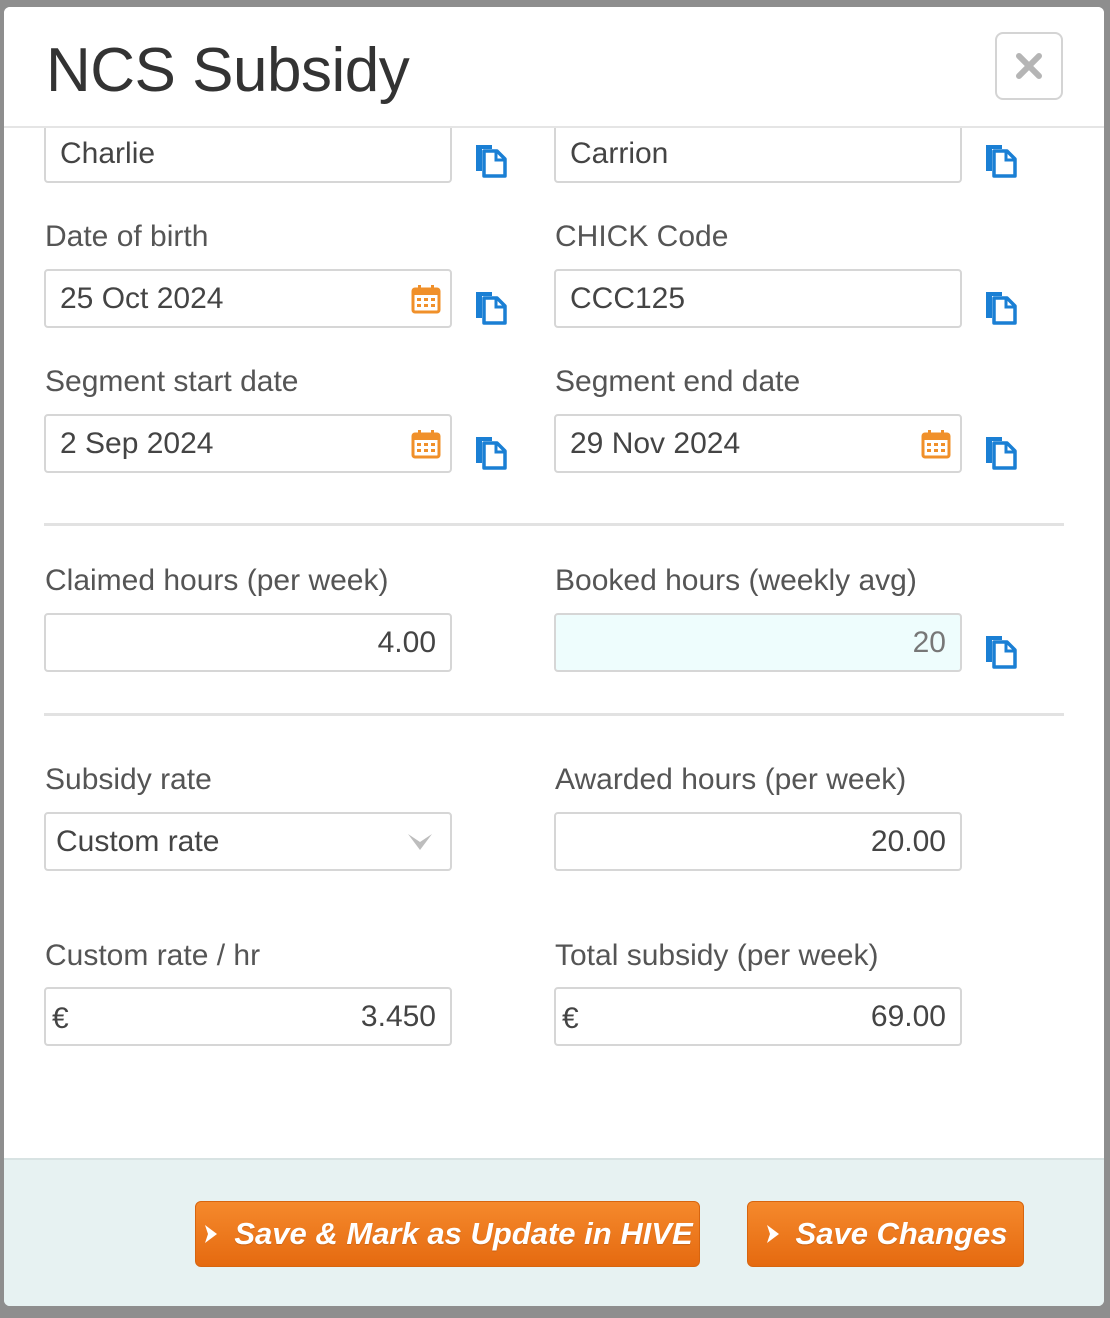 Image resolution: width=1110 pixels, height=1318 pixels. Describe the element at coordinates (758, 298) in the screenshot. I see `chick-code-input` at that location.